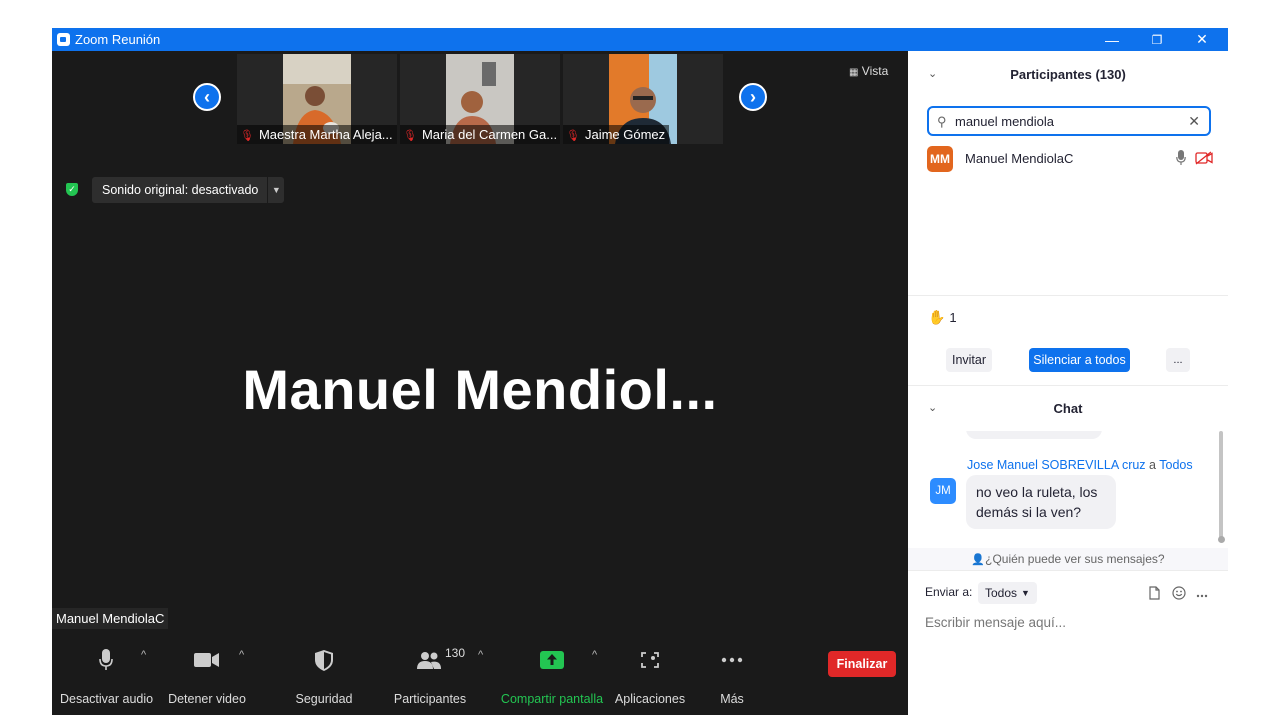 The image size is (1280, 720). What do you see at coordinates (1157, 39) in the screenshot?
I see `restore-button: ❐` at bounding box center [1157, 39].